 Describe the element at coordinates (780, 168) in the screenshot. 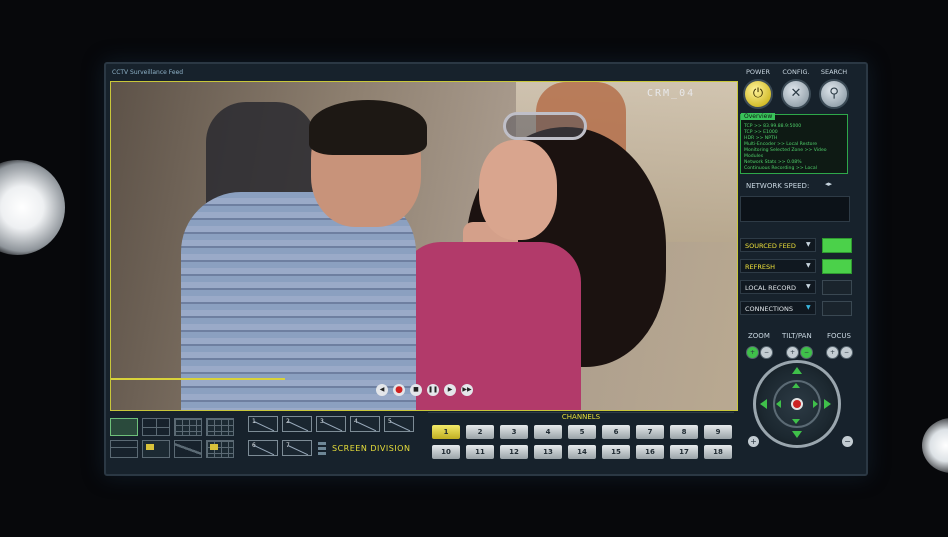

I see `overview-line: Continuous Recording >> Local` at that location.